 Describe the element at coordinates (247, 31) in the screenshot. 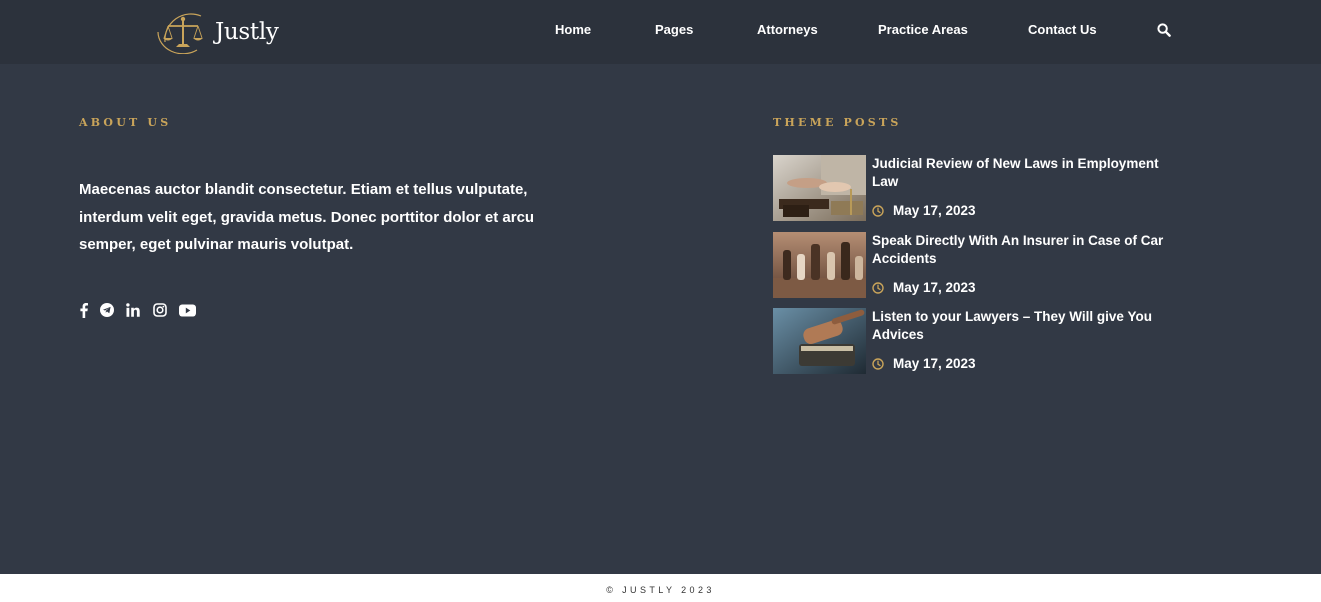

I see `brand-name: Justly` at that location.